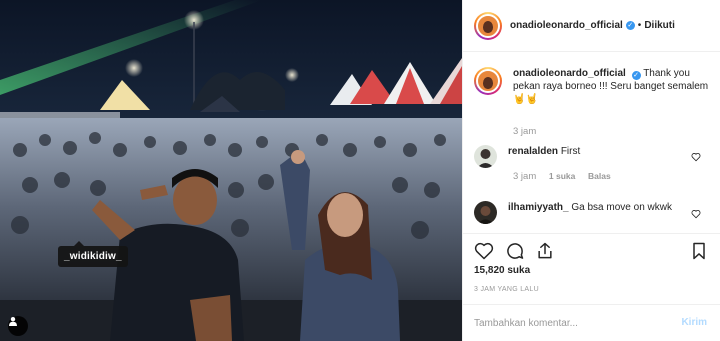  I want to click on post-comment-button: Kirim, so click(694, 322).